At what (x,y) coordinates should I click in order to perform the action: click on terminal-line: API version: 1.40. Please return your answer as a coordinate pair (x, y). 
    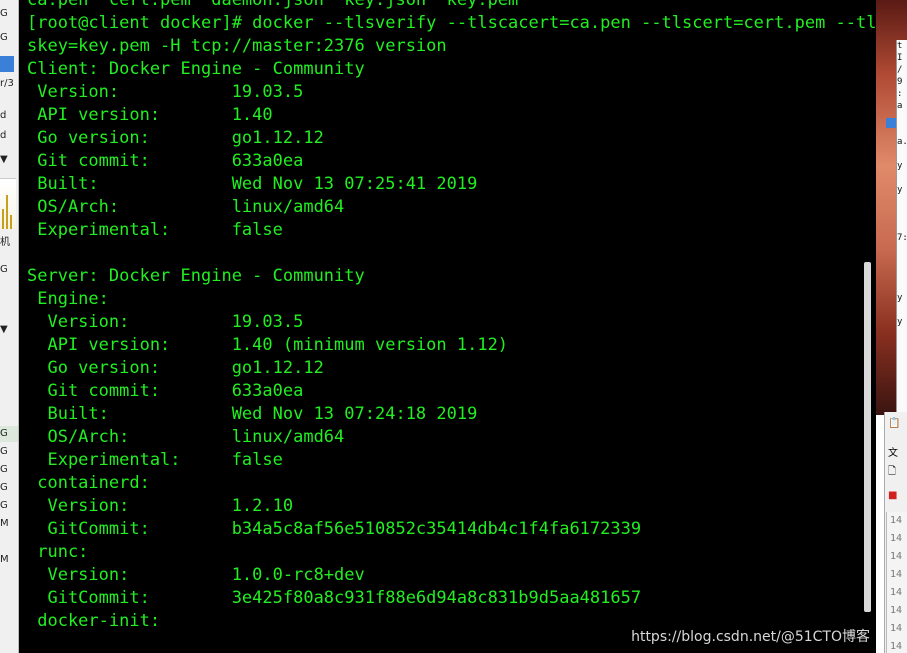
    Looking at the image, I should click on (150, 115).